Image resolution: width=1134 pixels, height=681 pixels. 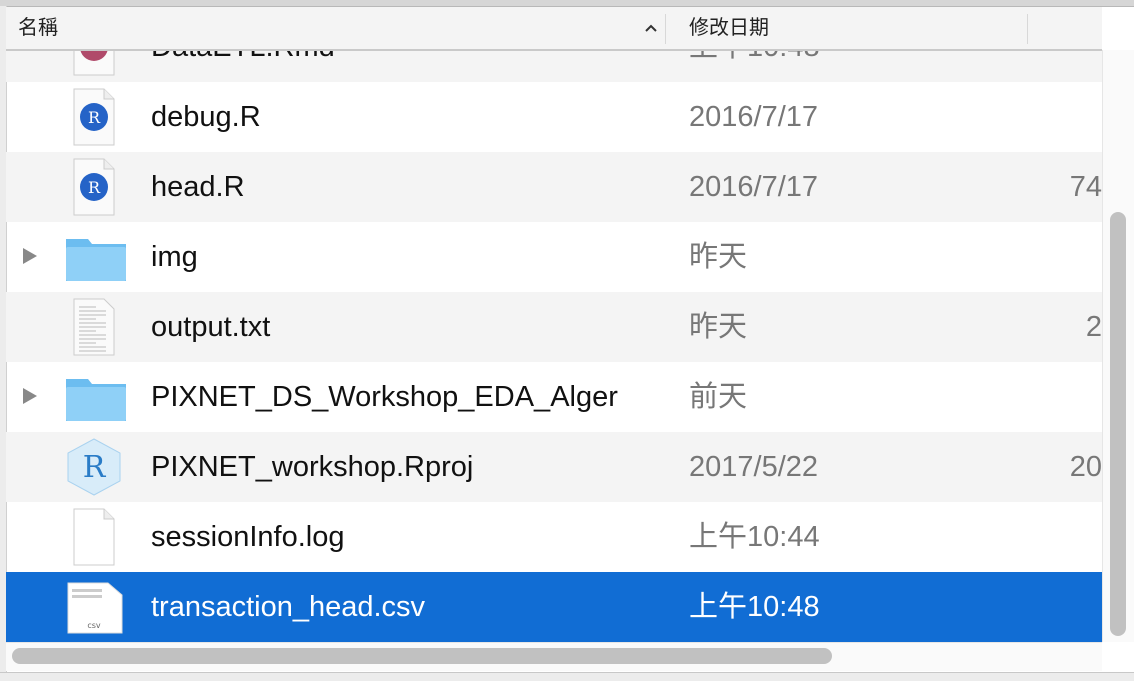 What do you see at coordinates (1093, 327) in the screenshot?
I see `file-size: 2` at bounding box center [1093, 327].